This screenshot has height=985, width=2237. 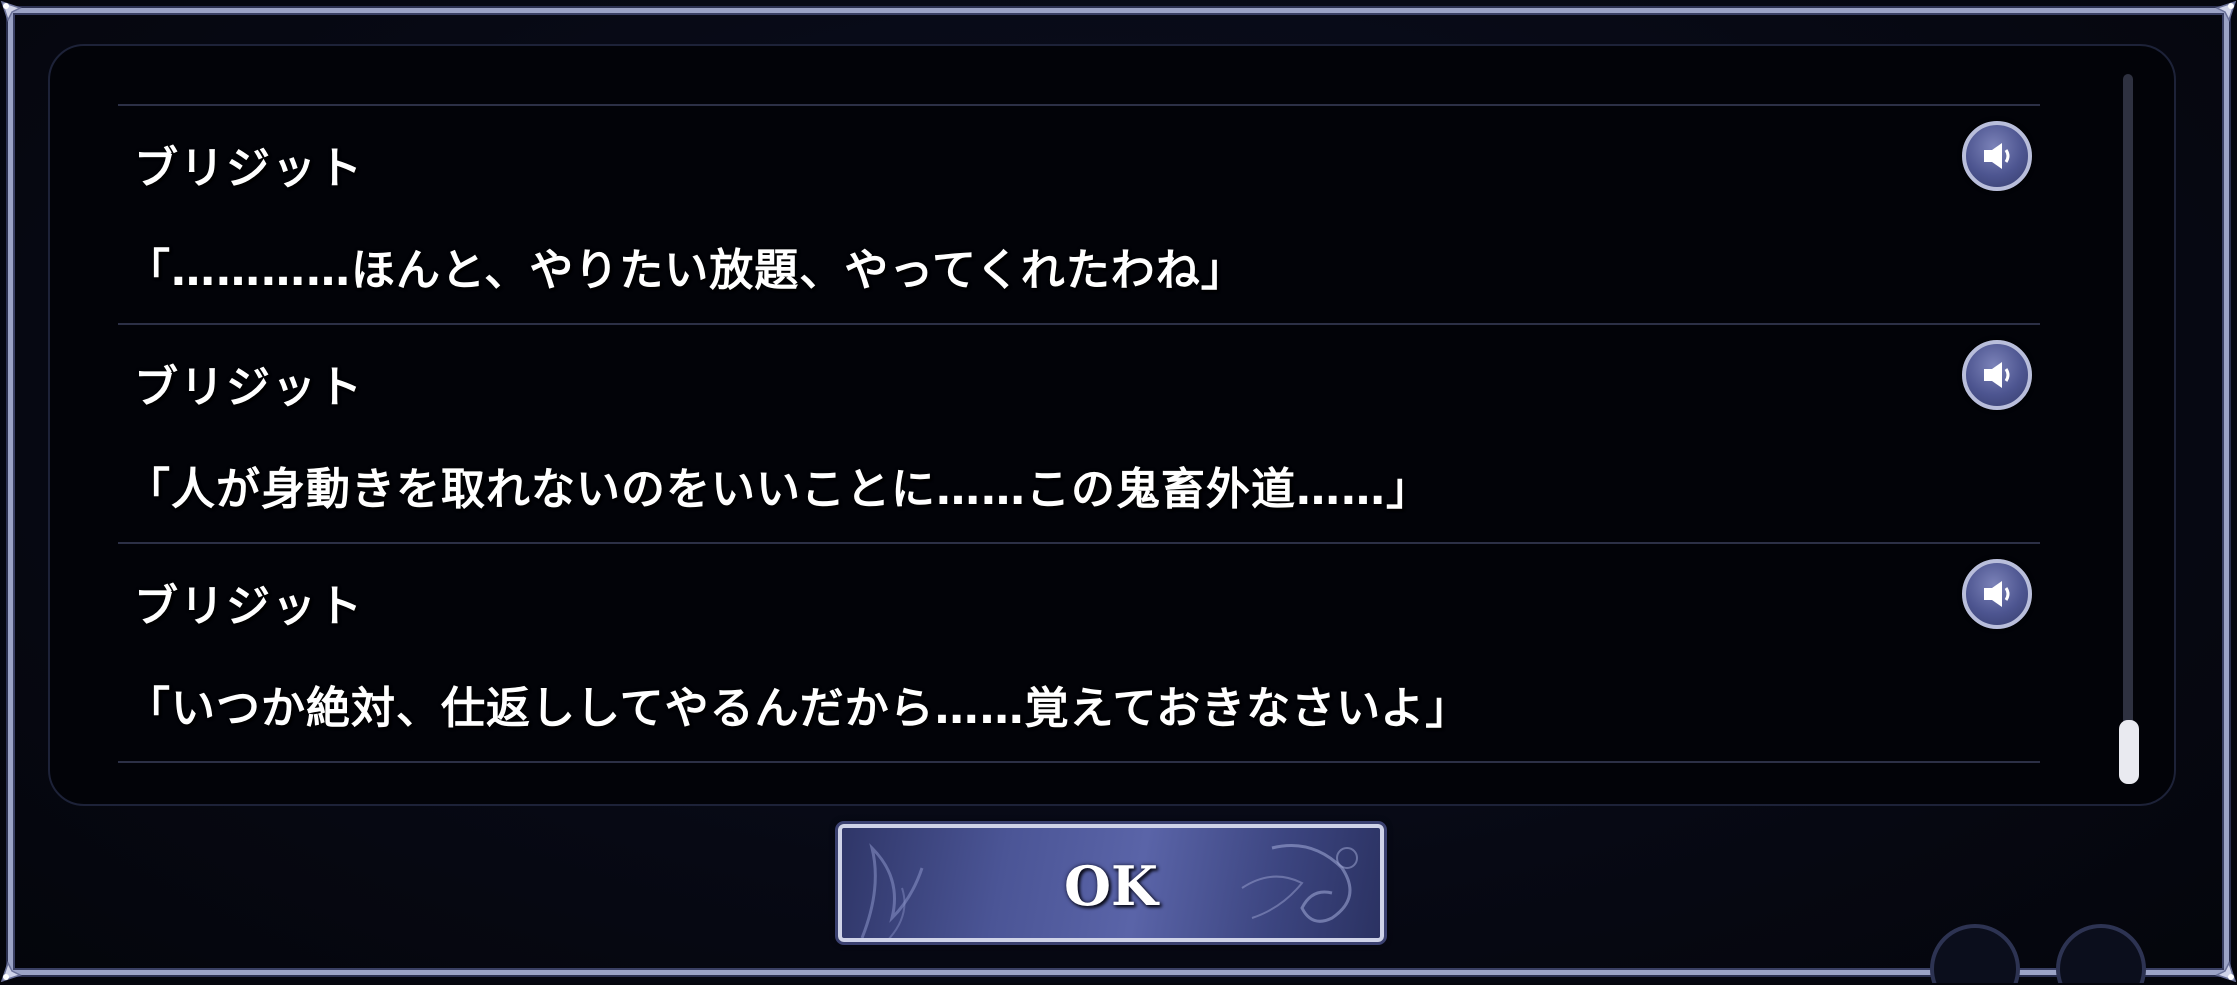 What do you see at coordinates (2101, 953) in the screenshot?
I see `play-icon` at bounding box center [2101, 953].